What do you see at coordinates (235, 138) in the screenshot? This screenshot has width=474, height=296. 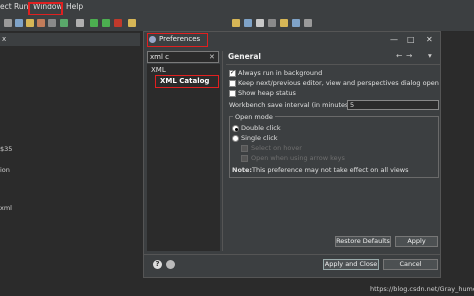 I see `single-click-radio` at bounding box center [235, 138].